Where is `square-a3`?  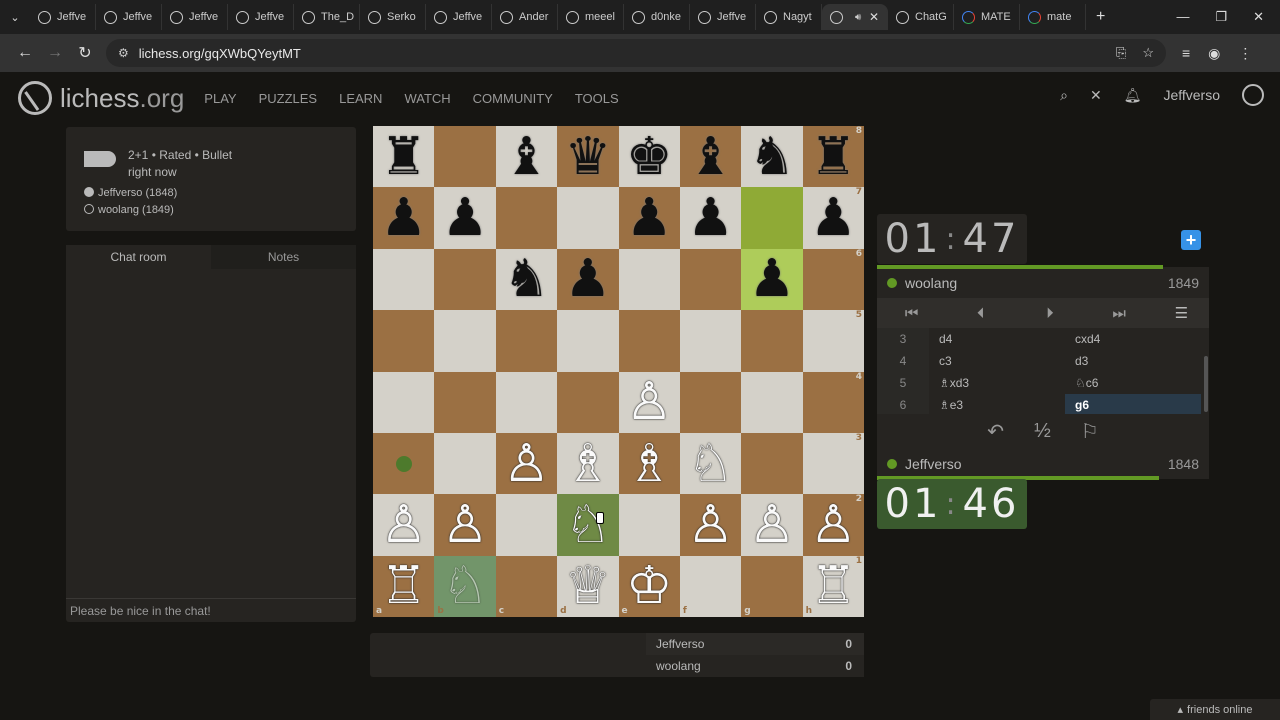
square-a3 is located at coordinates (404, 463).